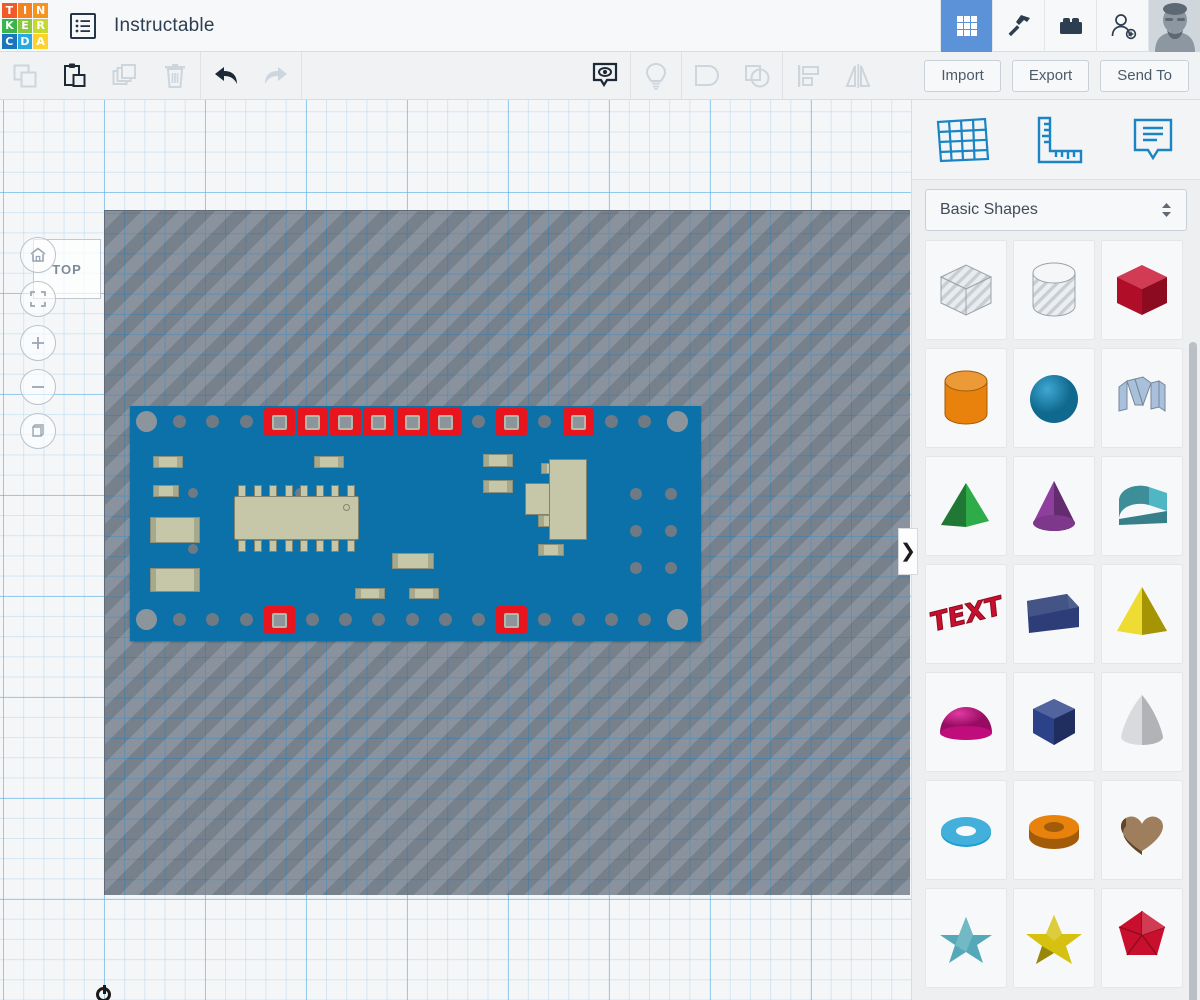 This screenshot has height=1000, width=1200. What do you see at coordinates (1054, 722) in the screenshot?
I see `shape-cell-hexagon-prism` at bounding box center [1054, 722].